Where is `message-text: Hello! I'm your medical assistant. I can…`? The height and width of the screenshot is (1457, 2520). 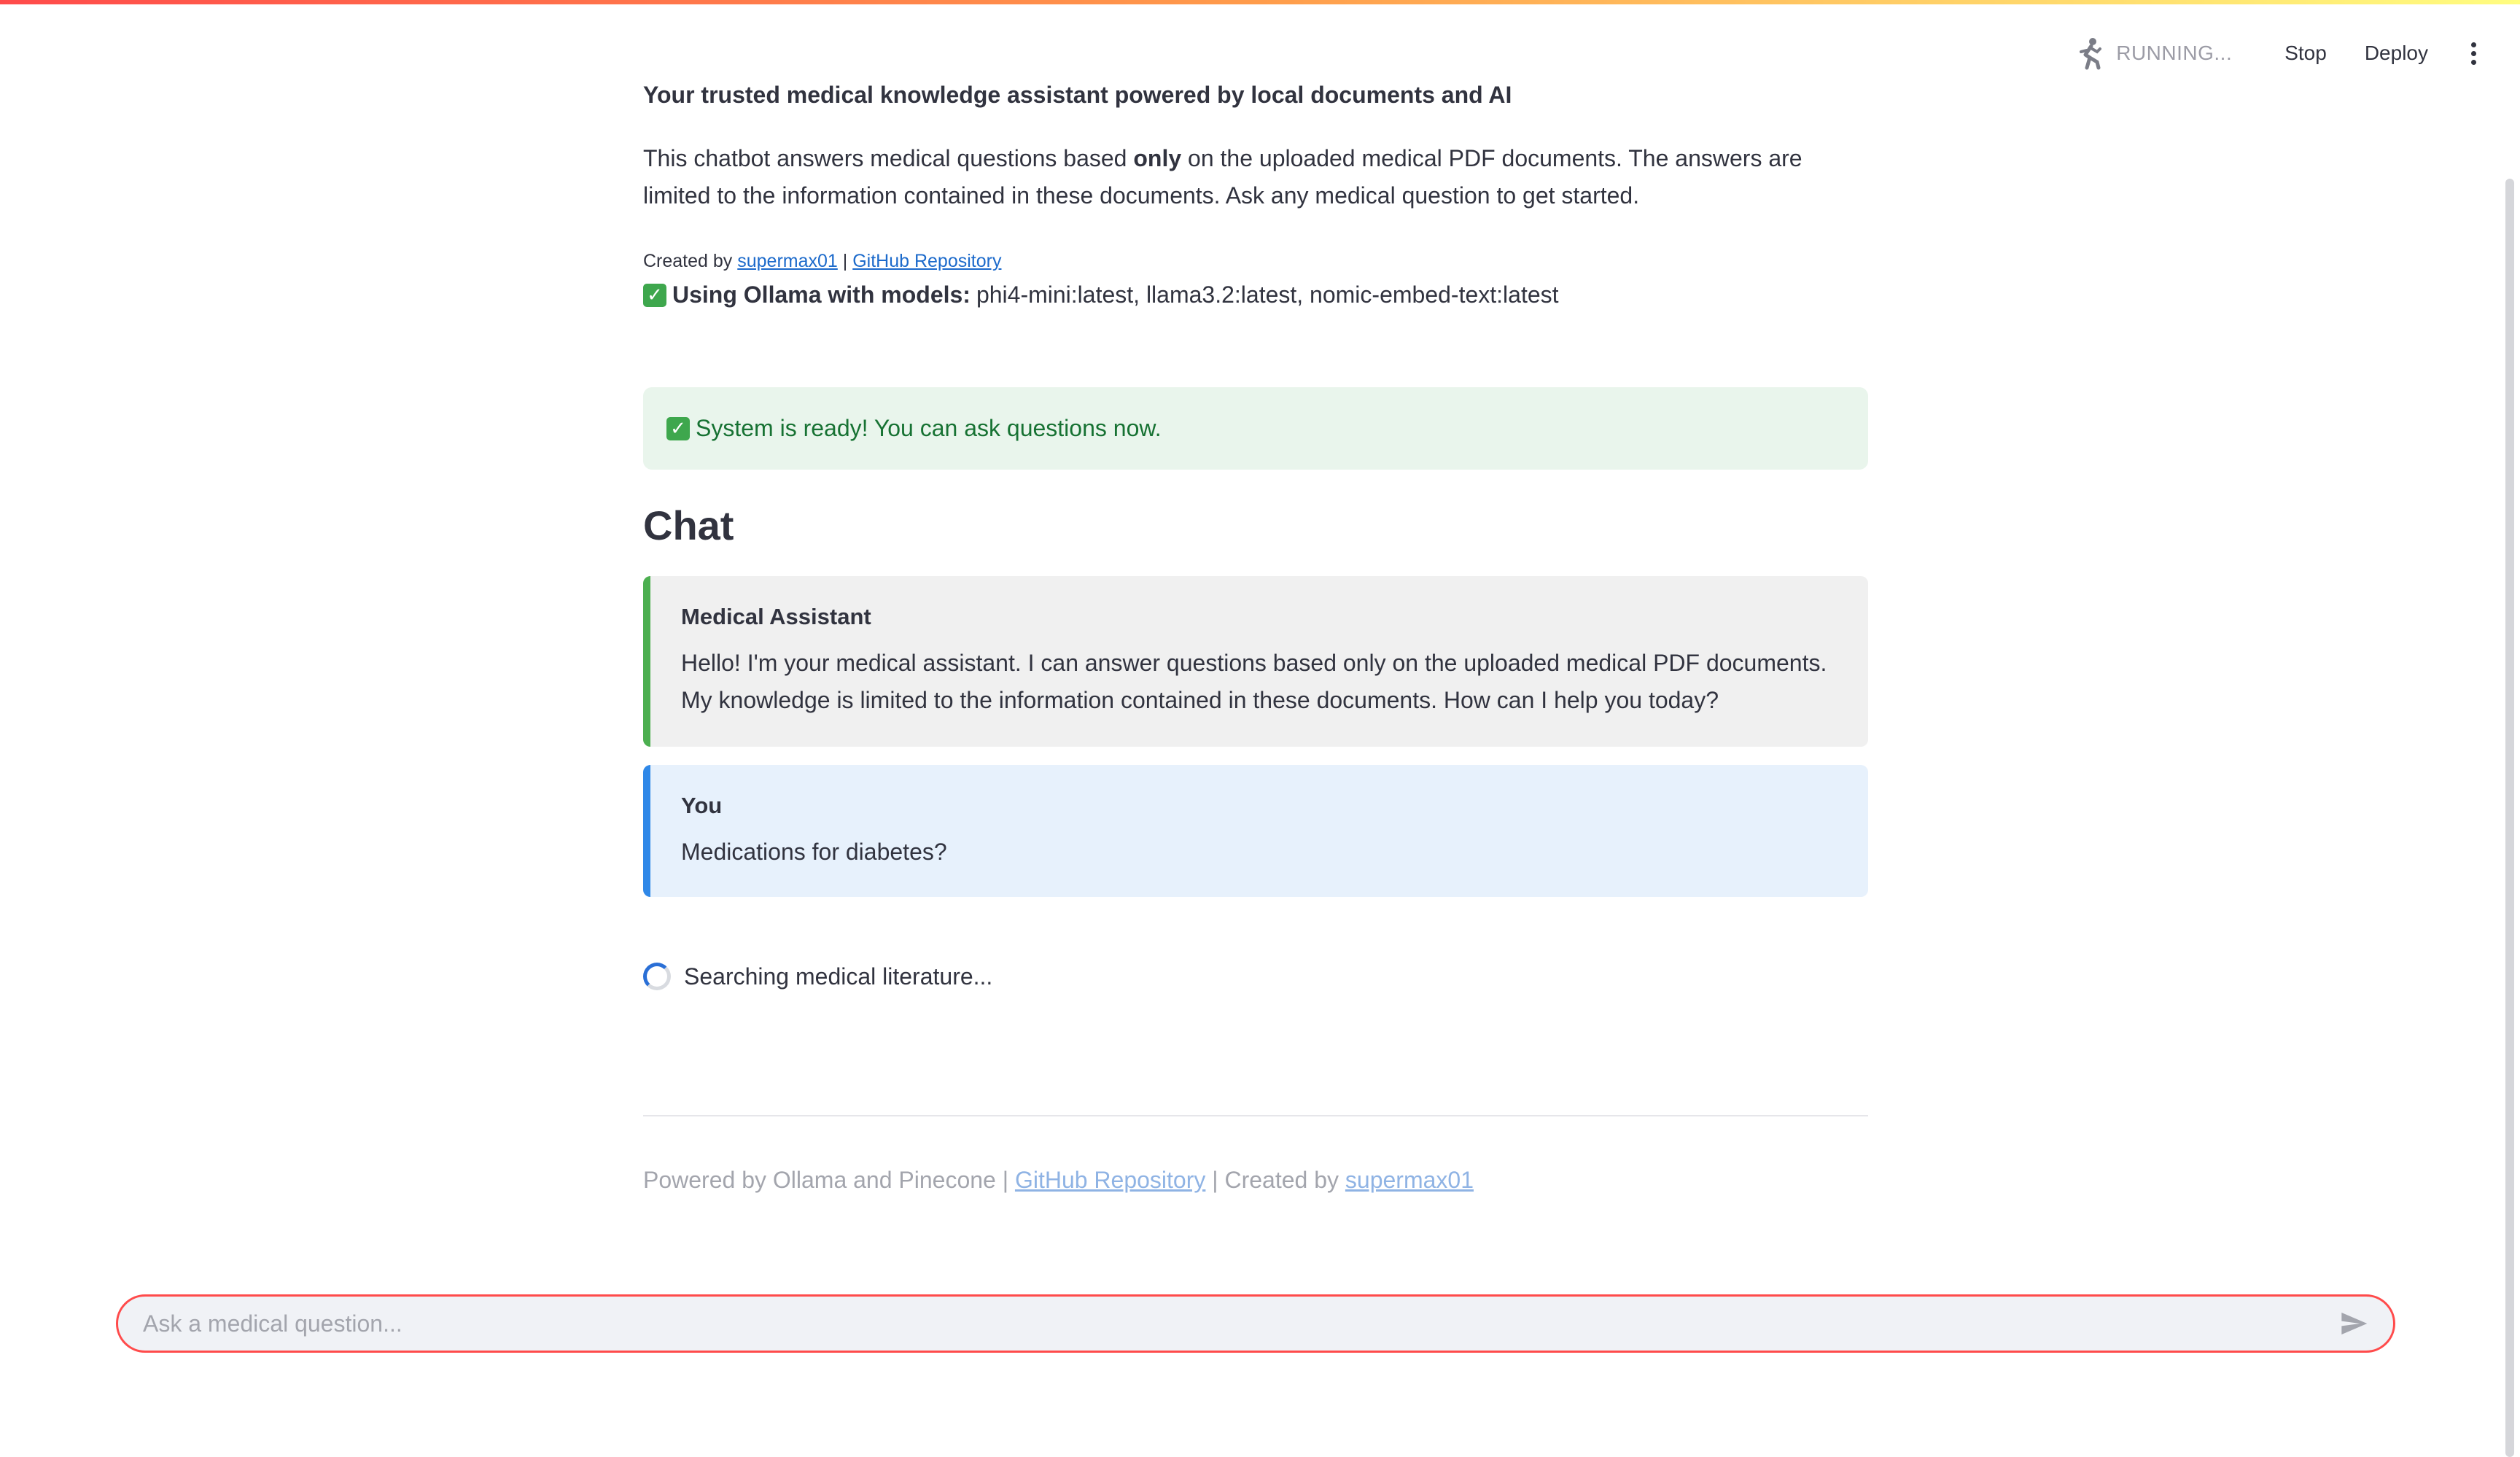 message-text: Hello! I'm your medical assistant. I can… is located at coordinates (1254, 682).